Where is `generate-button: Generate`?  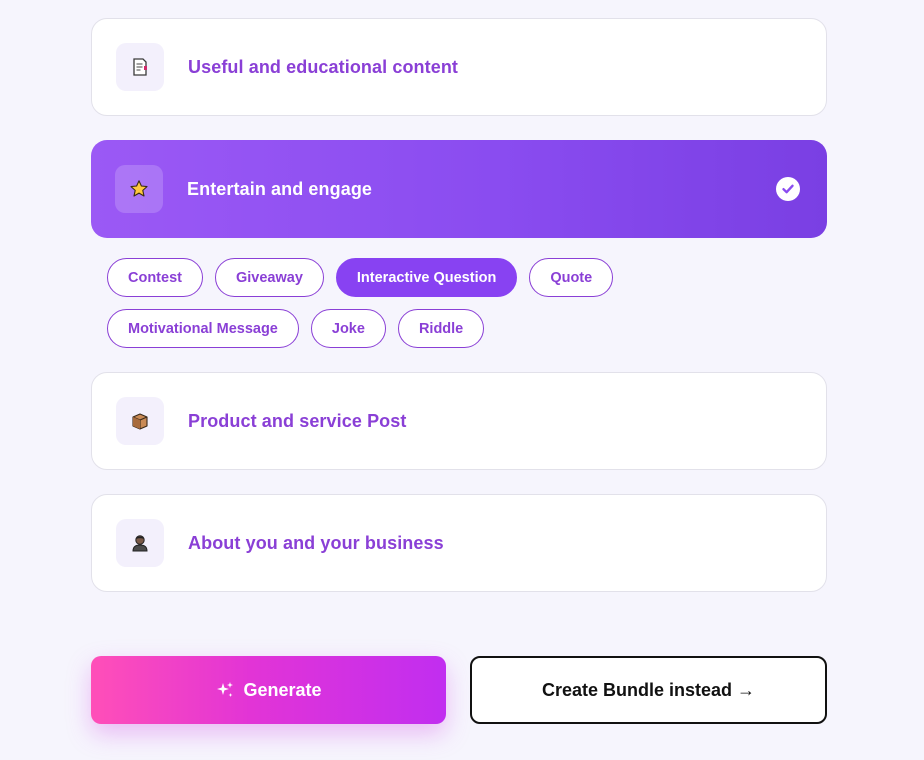 generate-button: Generate is located at coordinates (268, 690).